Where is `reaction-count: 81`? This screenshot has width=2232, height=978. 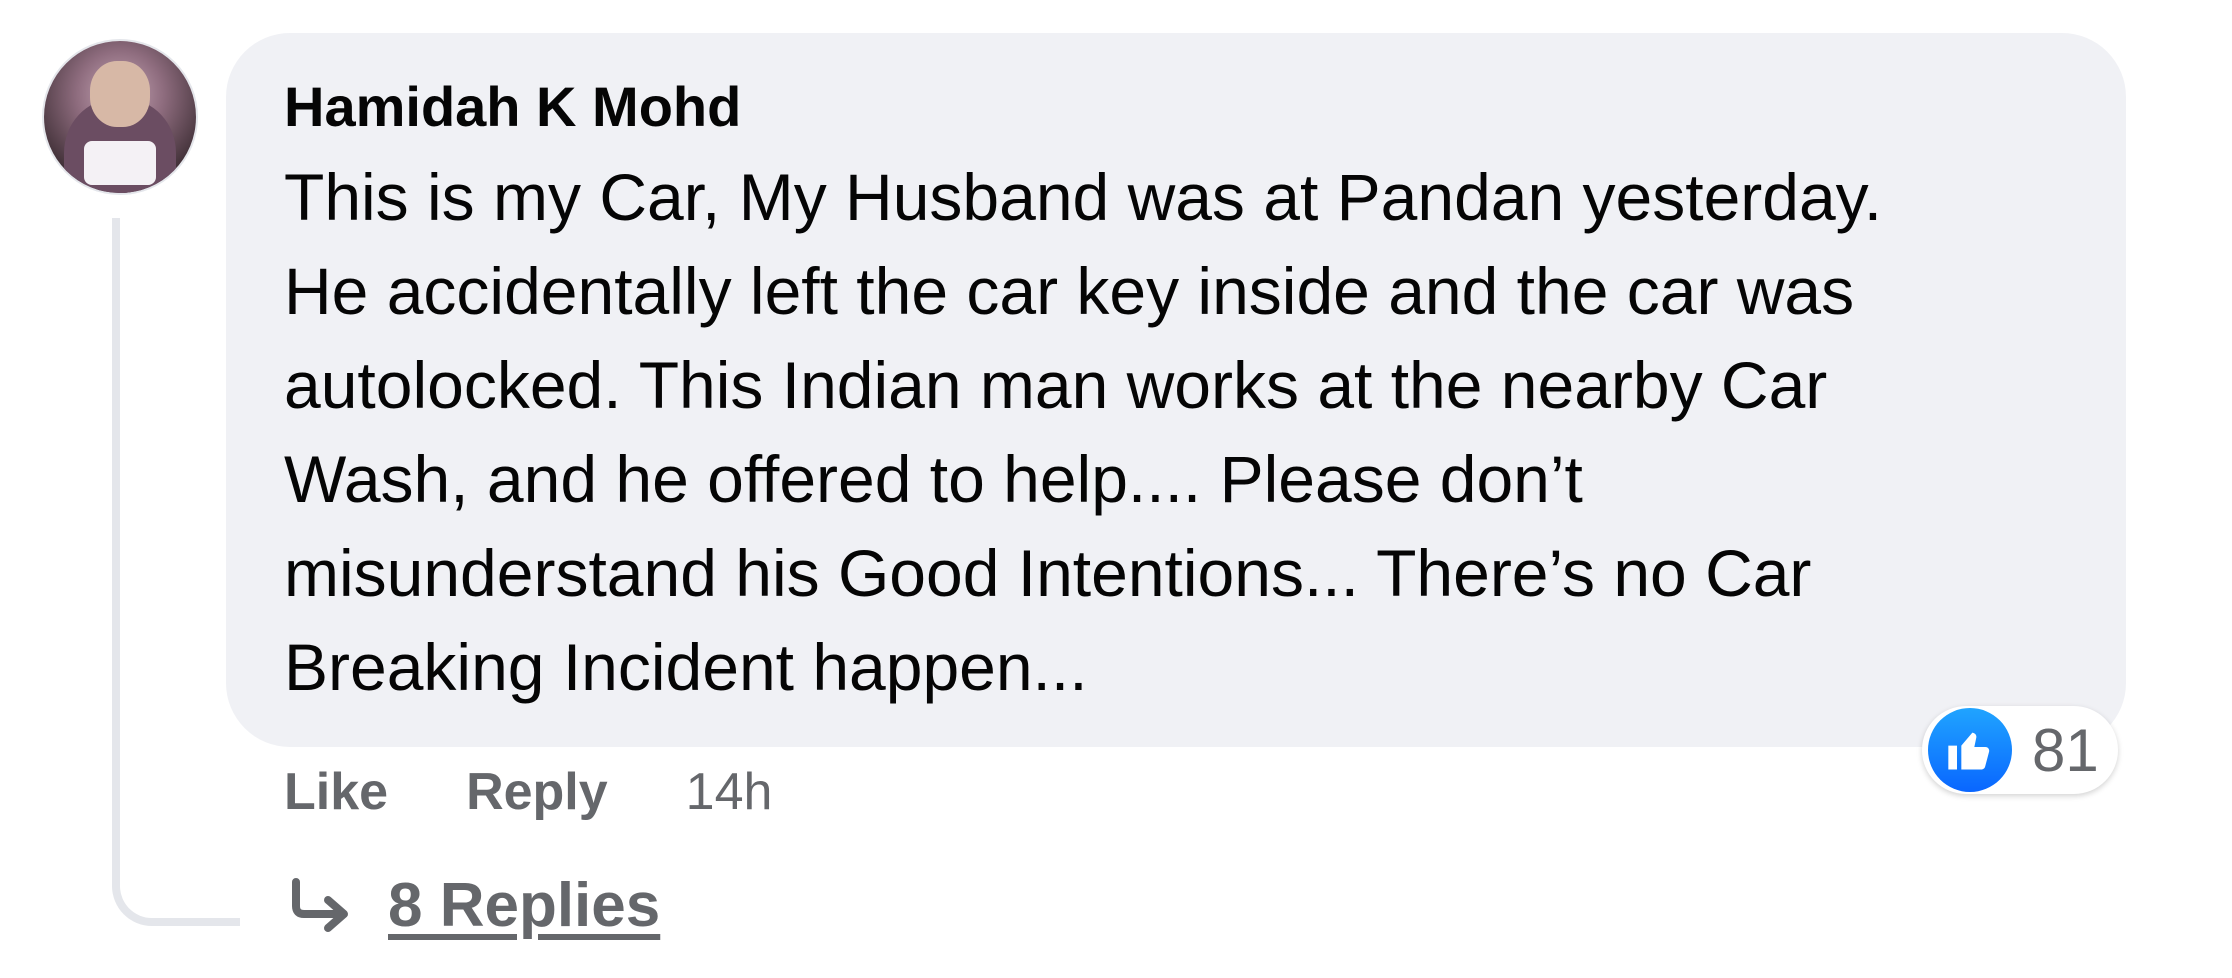
reaction-count: 81 is located at coordinates (2065, 750).